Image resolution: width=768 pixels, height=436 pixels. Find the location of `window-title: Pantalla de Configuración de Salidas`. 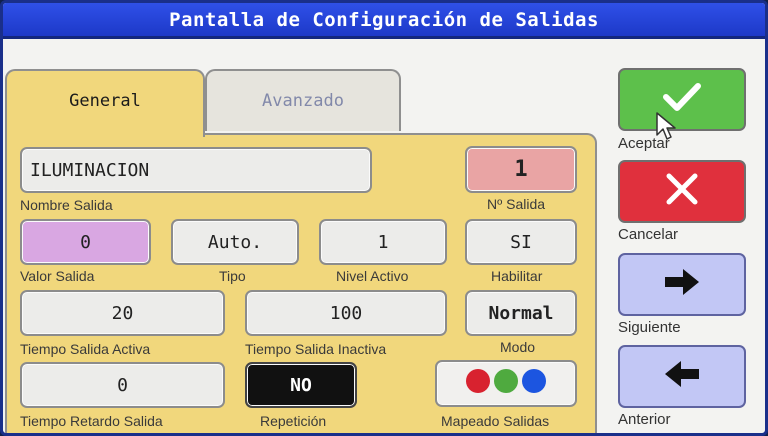

window-title: Pantalla de Configuración de Salidas is located at coordinates (384, 19).